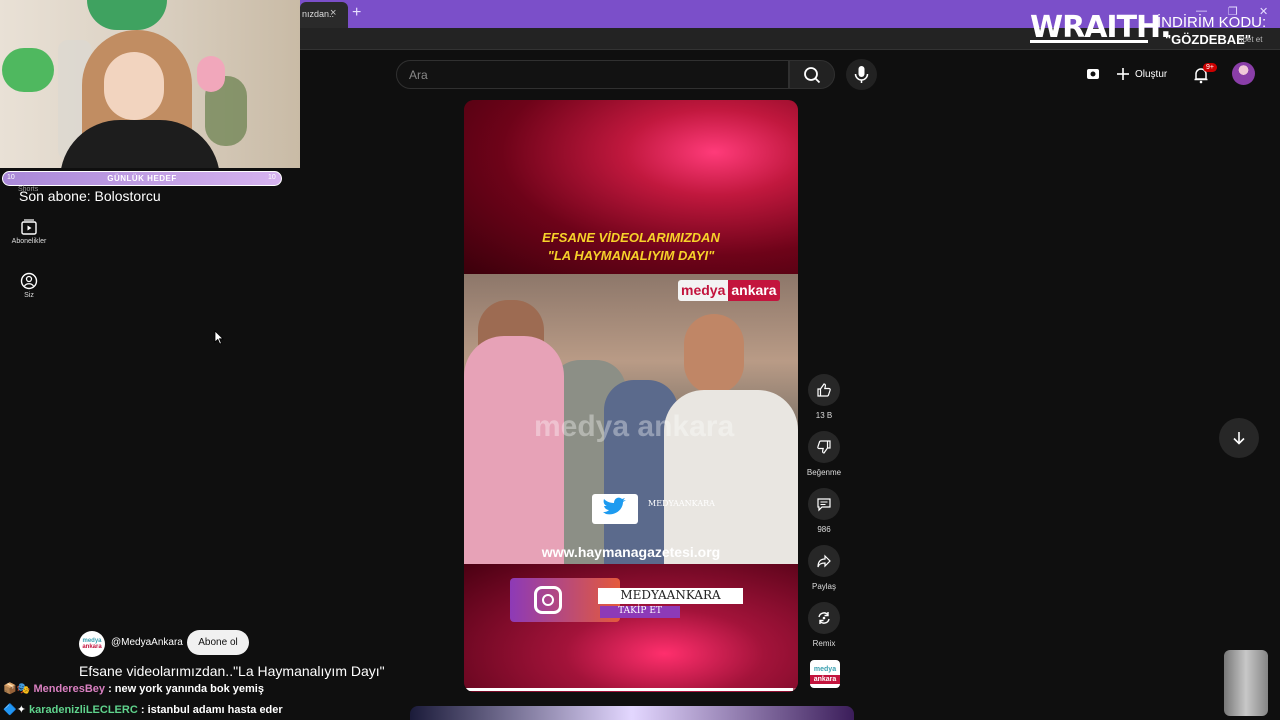 The width and height of the screenshot is (1280, 720). What do you see at coordinates (29, 281) in the screenshot?
I see `you-icon` at bounding box center [29, 281].